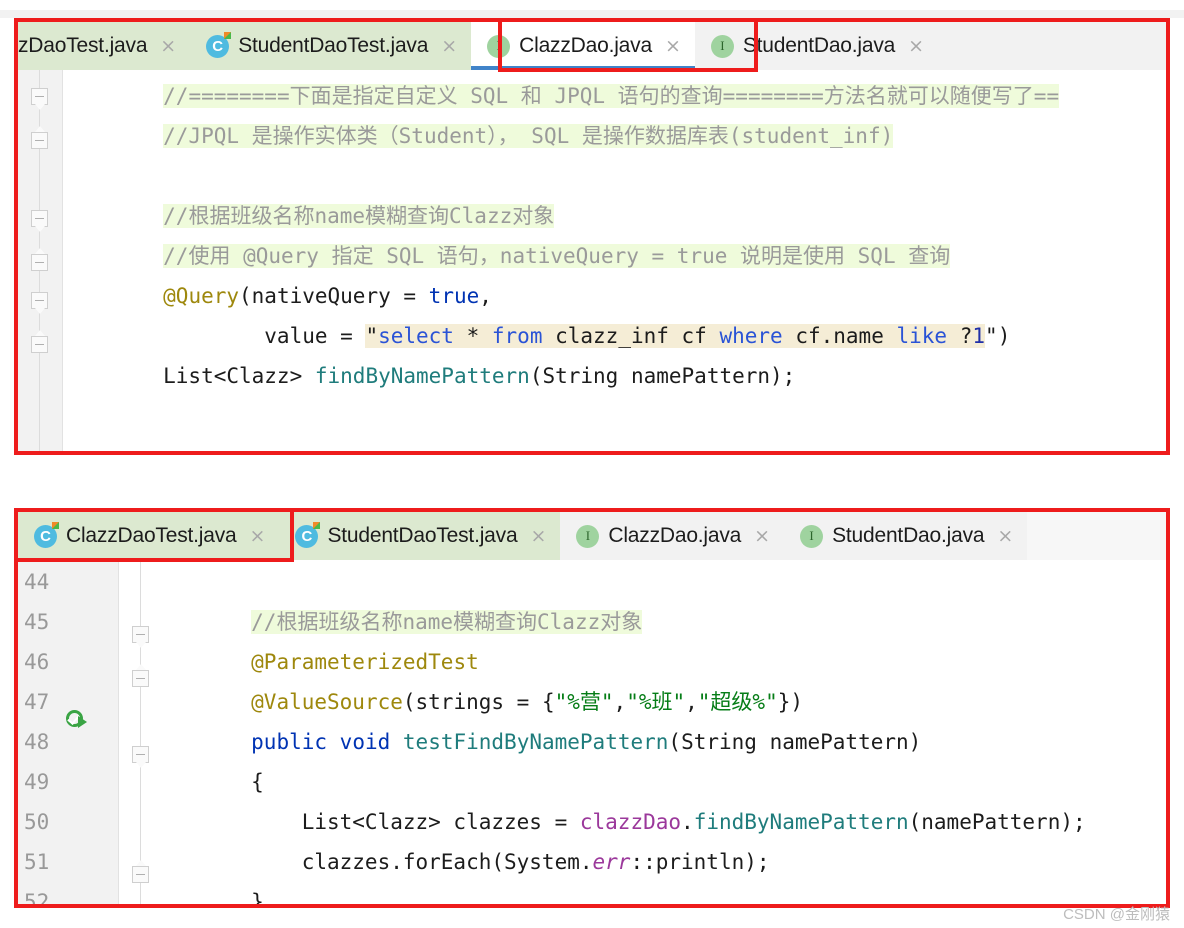 This screenshot has height=928, width=1184. What do you see at coordinates (472, 336) in the screenshot?
I see `code-token: *` at bounding box center [472, 336].